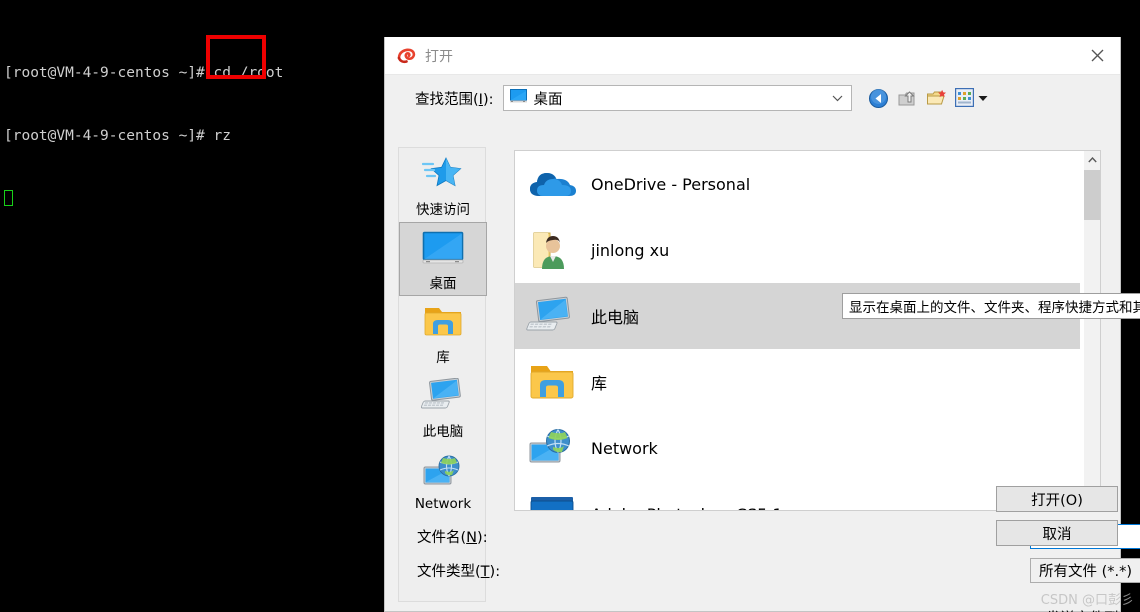 This screenshot has height=612, width=1140. What do you see at coordinates (488, 99) in the screenshot?
I see `look-in-label-suffix: ):` at bounding box center [488, 99].